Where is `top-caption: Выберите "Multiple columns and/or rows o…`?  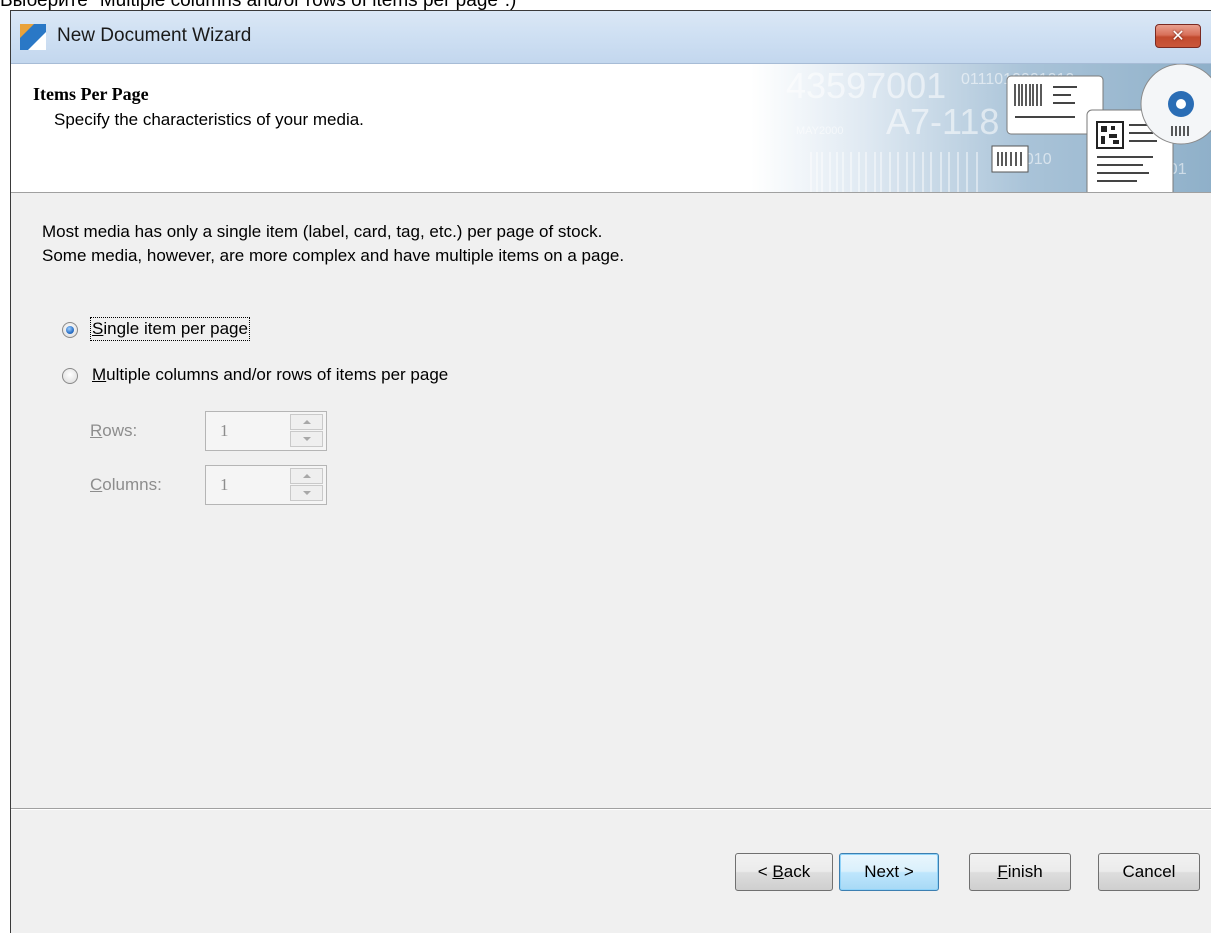
top-caption: Выберите "Multiple columns and/or rows o… is located at coordinates (258, 5).